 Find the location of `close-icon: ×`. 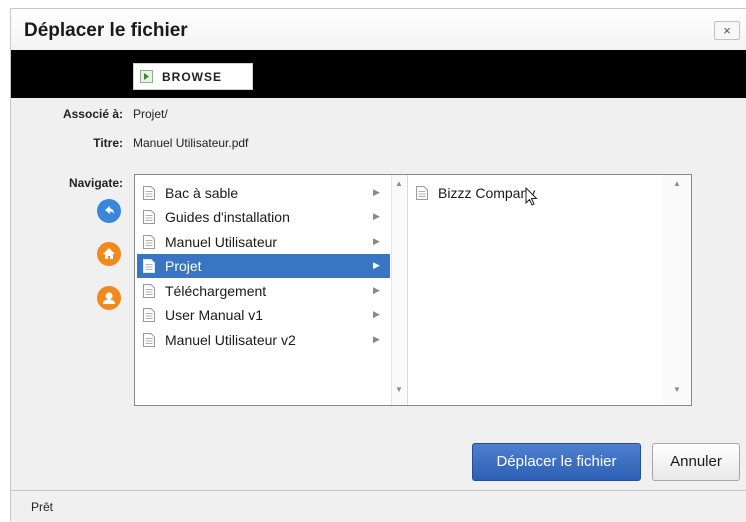

close-icon: × is located at coordinates (727, 30).